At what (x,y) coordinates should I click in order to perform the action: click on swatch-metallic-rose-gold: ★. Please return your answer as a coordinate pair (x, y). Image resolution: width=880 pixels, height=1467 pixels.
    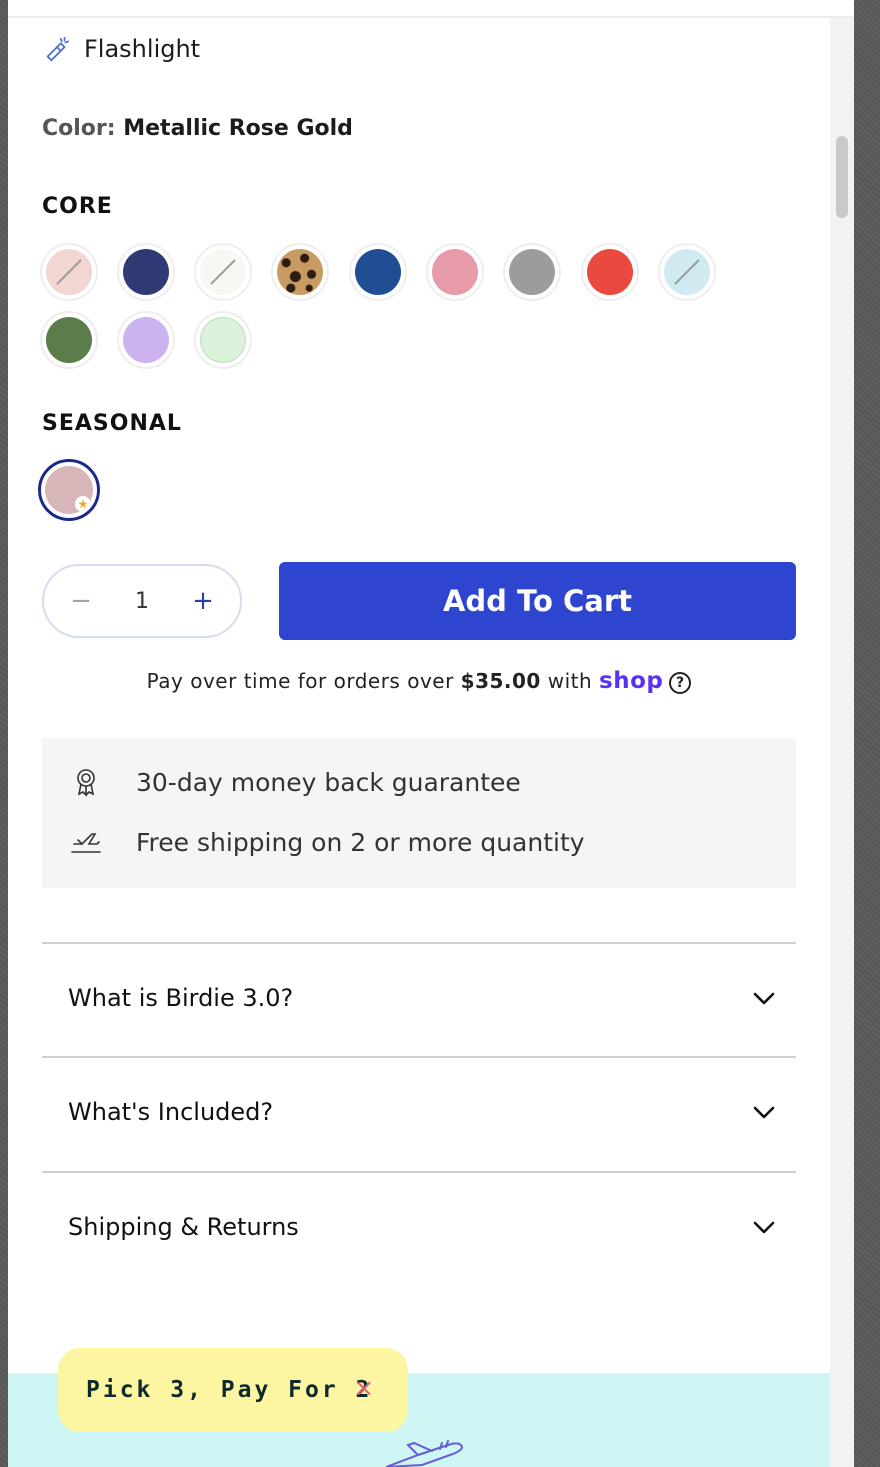
    Looking at the image, I should click on (69, 490).